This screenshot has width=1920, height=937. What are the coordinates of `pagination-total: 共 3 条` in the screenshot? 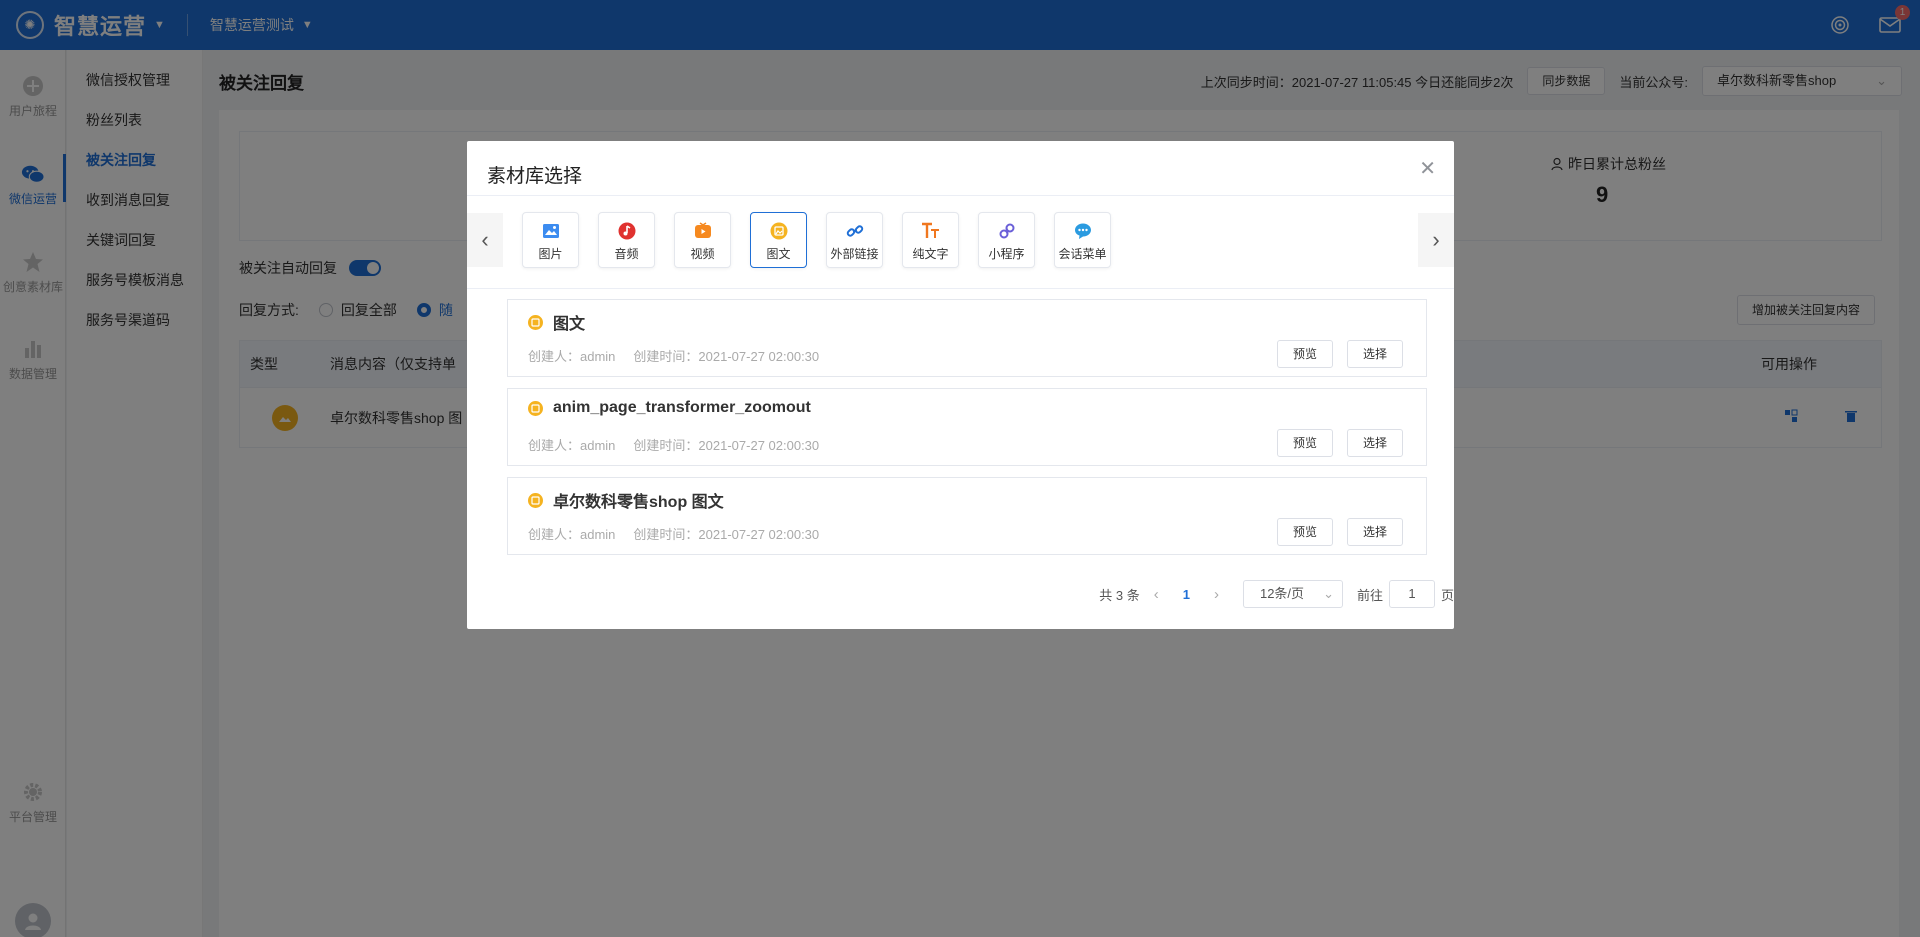 It's located at (1119, 595).